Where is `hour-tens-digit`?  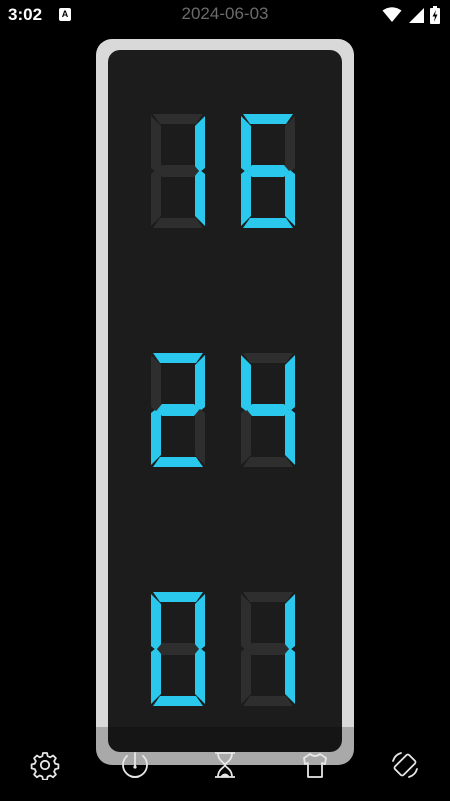
hour-tens-digit is located at coordinates (178, 171).